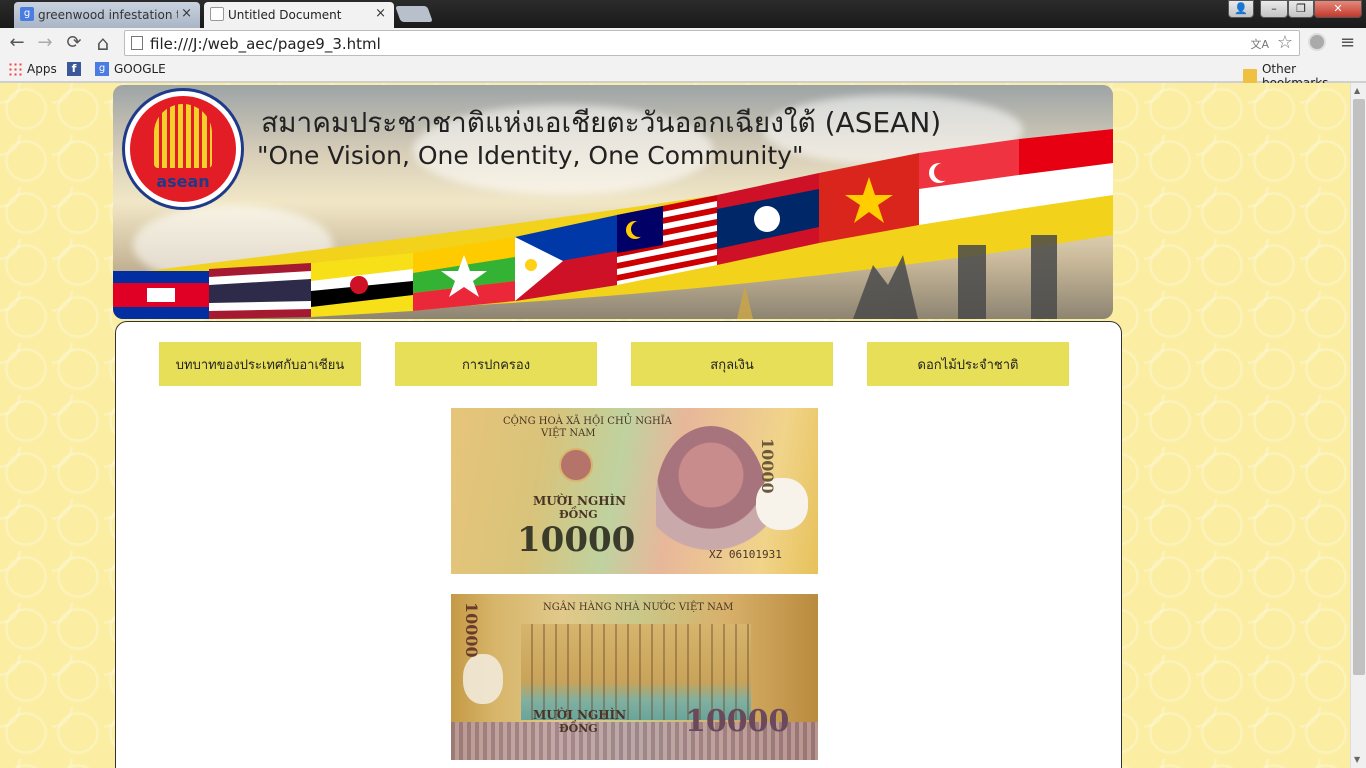  What do you see at coordinates (1338, 9) in the screenshot?
I see `close-window-button: ✕` at bounding box center [1338, 9].